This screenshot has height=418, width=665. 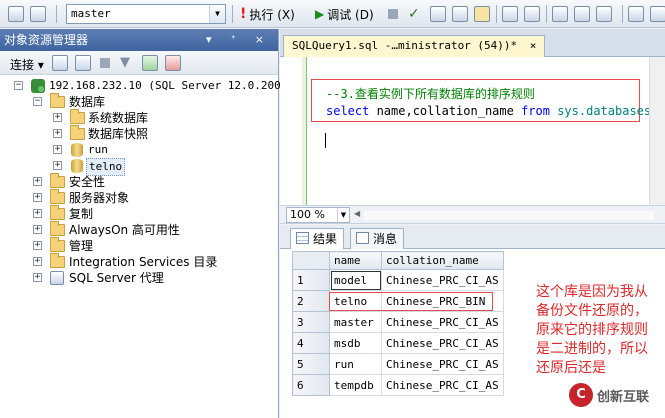 I want to click on panel-window-controls: ▾ ᐩ ×, so click(x=239, y=40).